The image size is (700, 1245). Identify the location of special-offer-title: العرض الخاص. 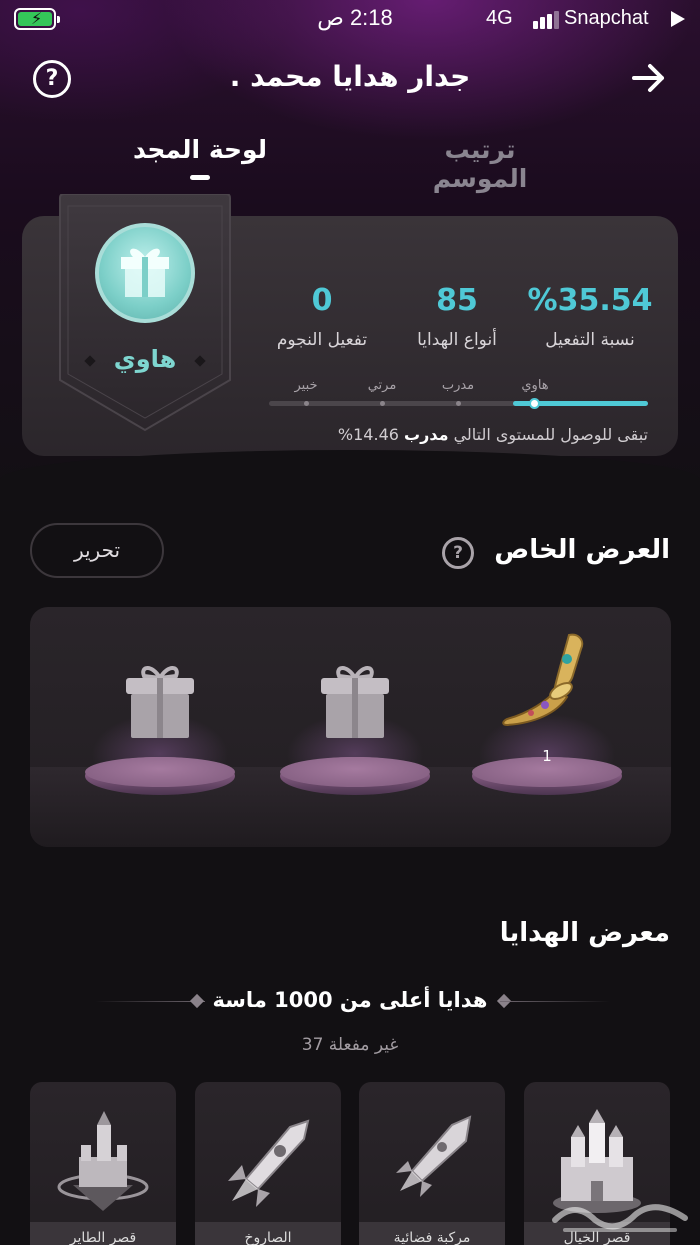
(582, 550).